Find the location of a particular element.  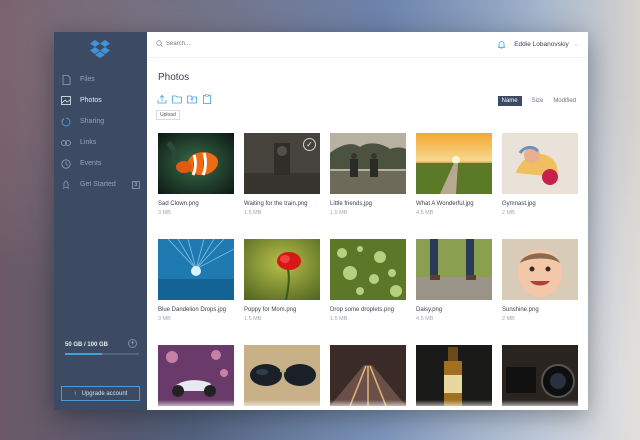

photo-tile: Sad Clown.png 3 MB is located at coordinates (196, 174).